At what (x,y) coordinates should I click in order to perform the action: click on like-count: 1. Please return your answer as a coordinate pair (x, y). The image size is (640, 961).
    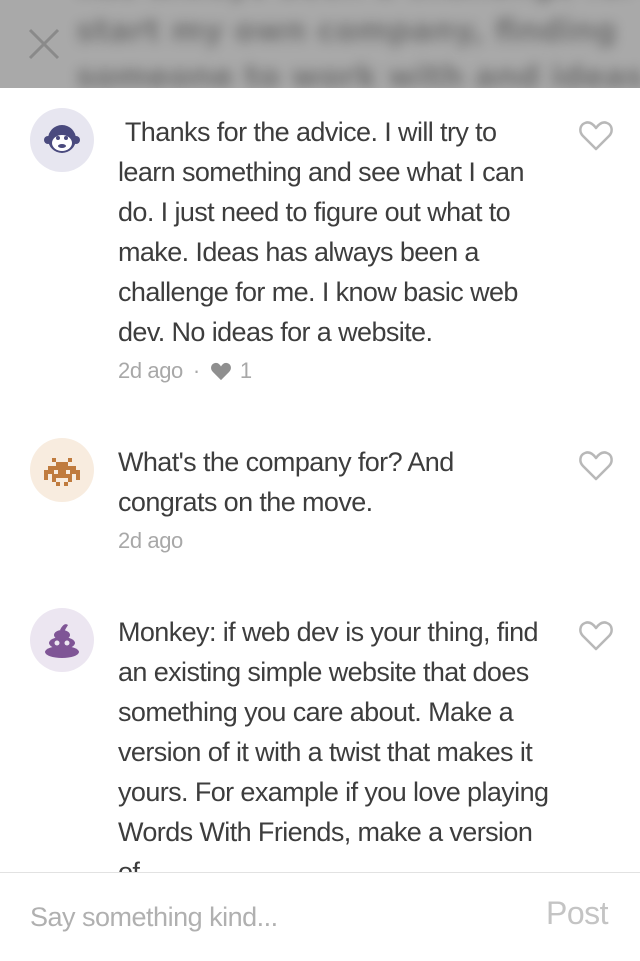
    Looking at the image, I should click on (245, 370).